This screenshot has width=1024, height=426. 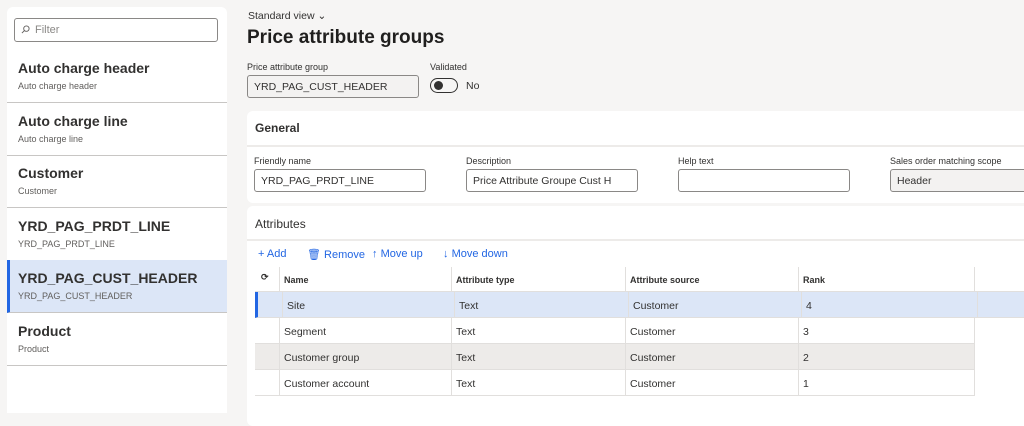 I want to click on list-item: YRD_PAG_CUST_HEADER YRD_PAG_CUST_HEADER, so click(x=117, y=286).